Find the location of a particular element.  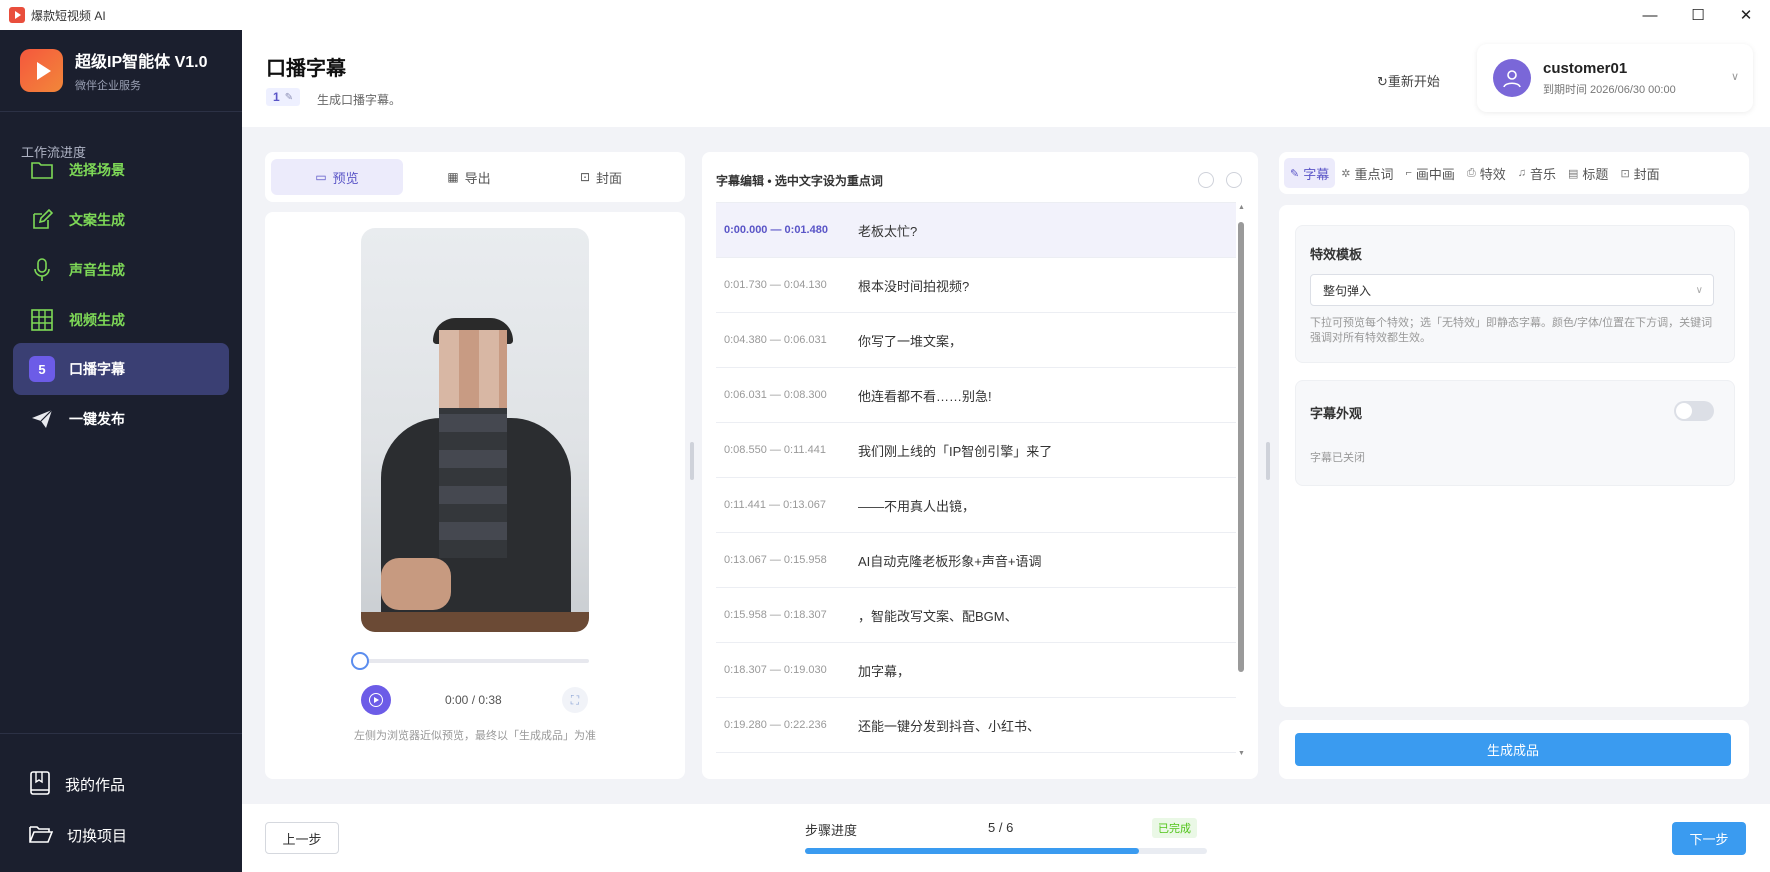

subtitle-scrollbar: ▲ ▼ is located at coordinates (1241, 482).